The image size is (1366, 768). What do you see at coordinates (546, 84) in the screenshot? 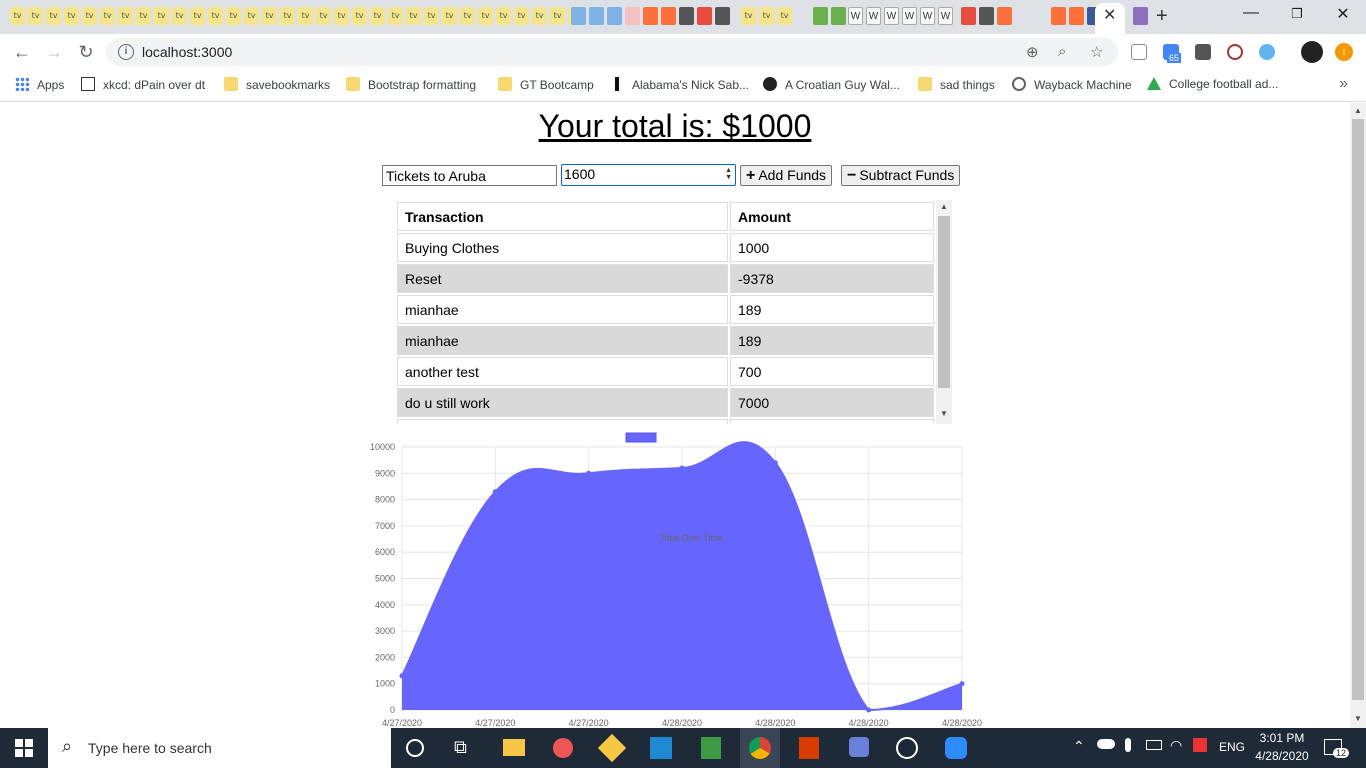
I see `bookmark-item: GT Bootcamp` at bounding box center [546, 84].